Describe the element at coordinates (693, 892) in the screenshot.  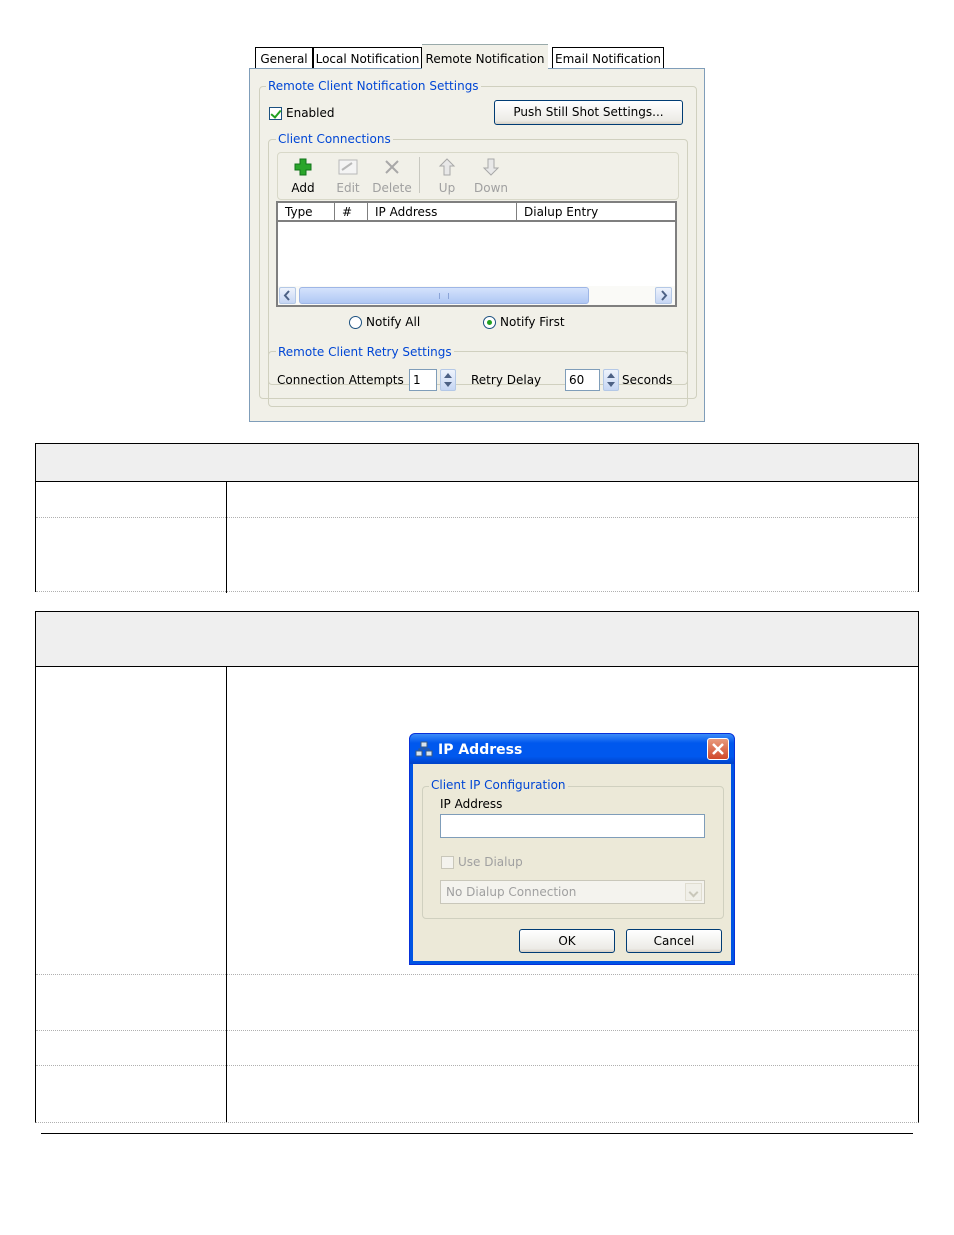
I see `chevron-down-icon` at that location.